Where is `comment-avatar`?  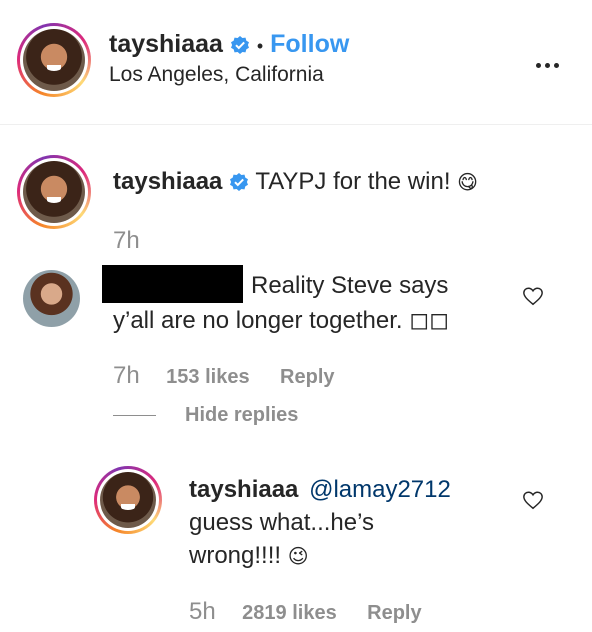 comment-avatar is located at coordinates (51, 298).